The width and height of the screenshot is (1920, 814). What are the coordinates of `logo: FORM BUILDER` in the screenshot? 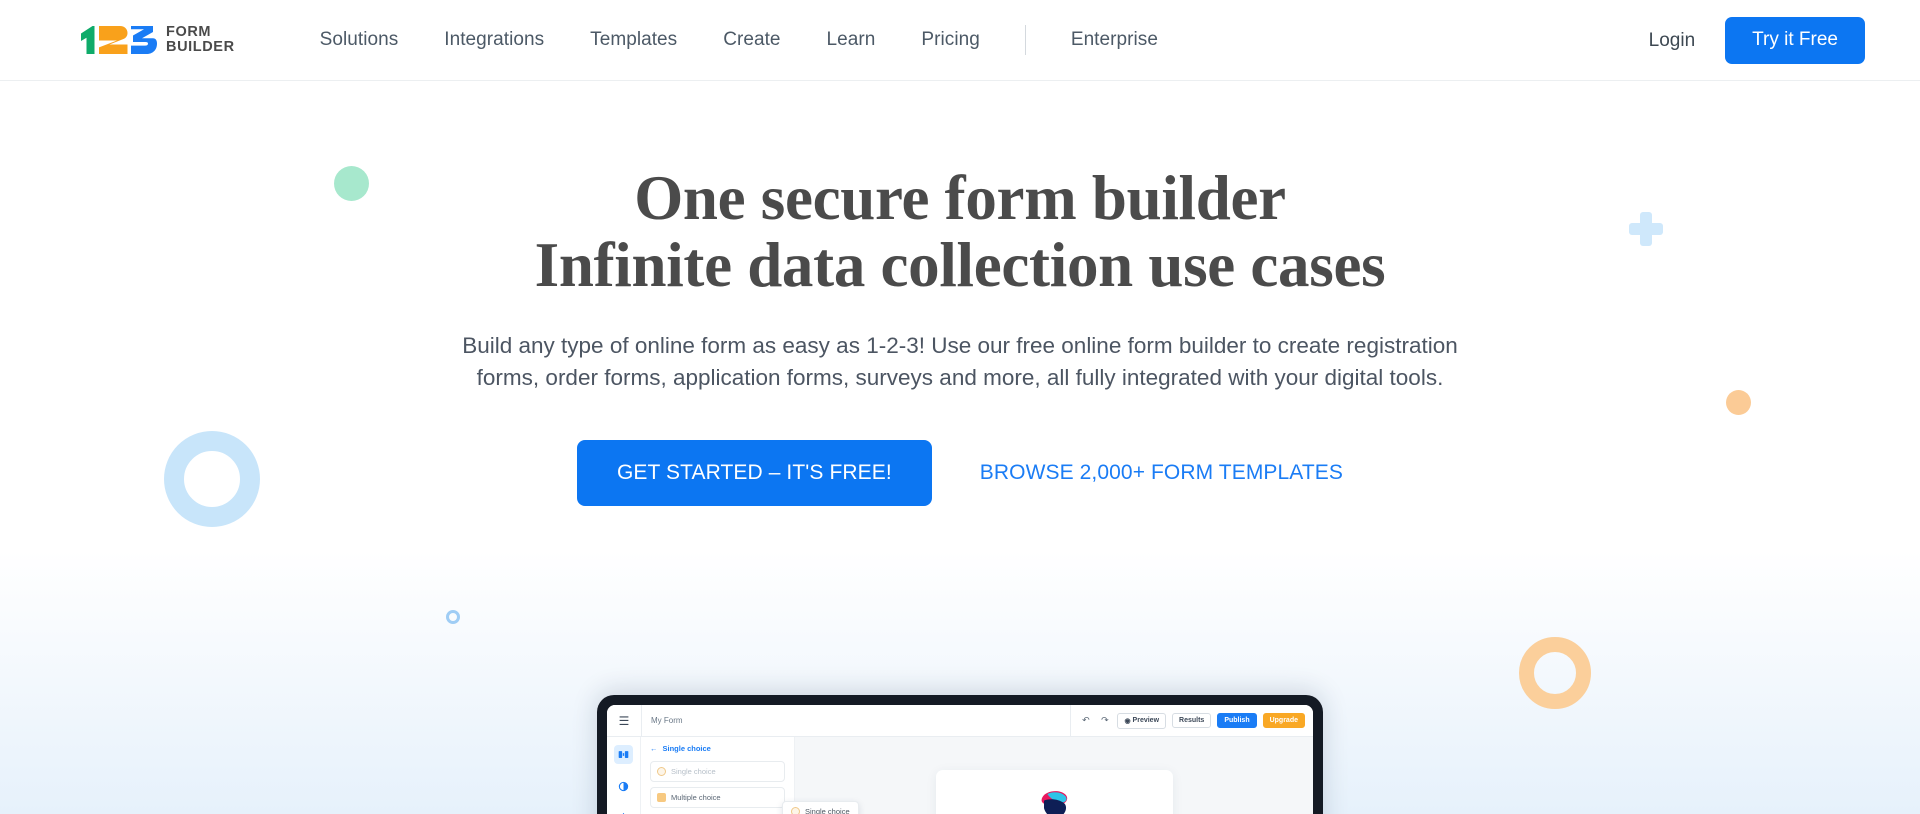 It's located at (156, 40).